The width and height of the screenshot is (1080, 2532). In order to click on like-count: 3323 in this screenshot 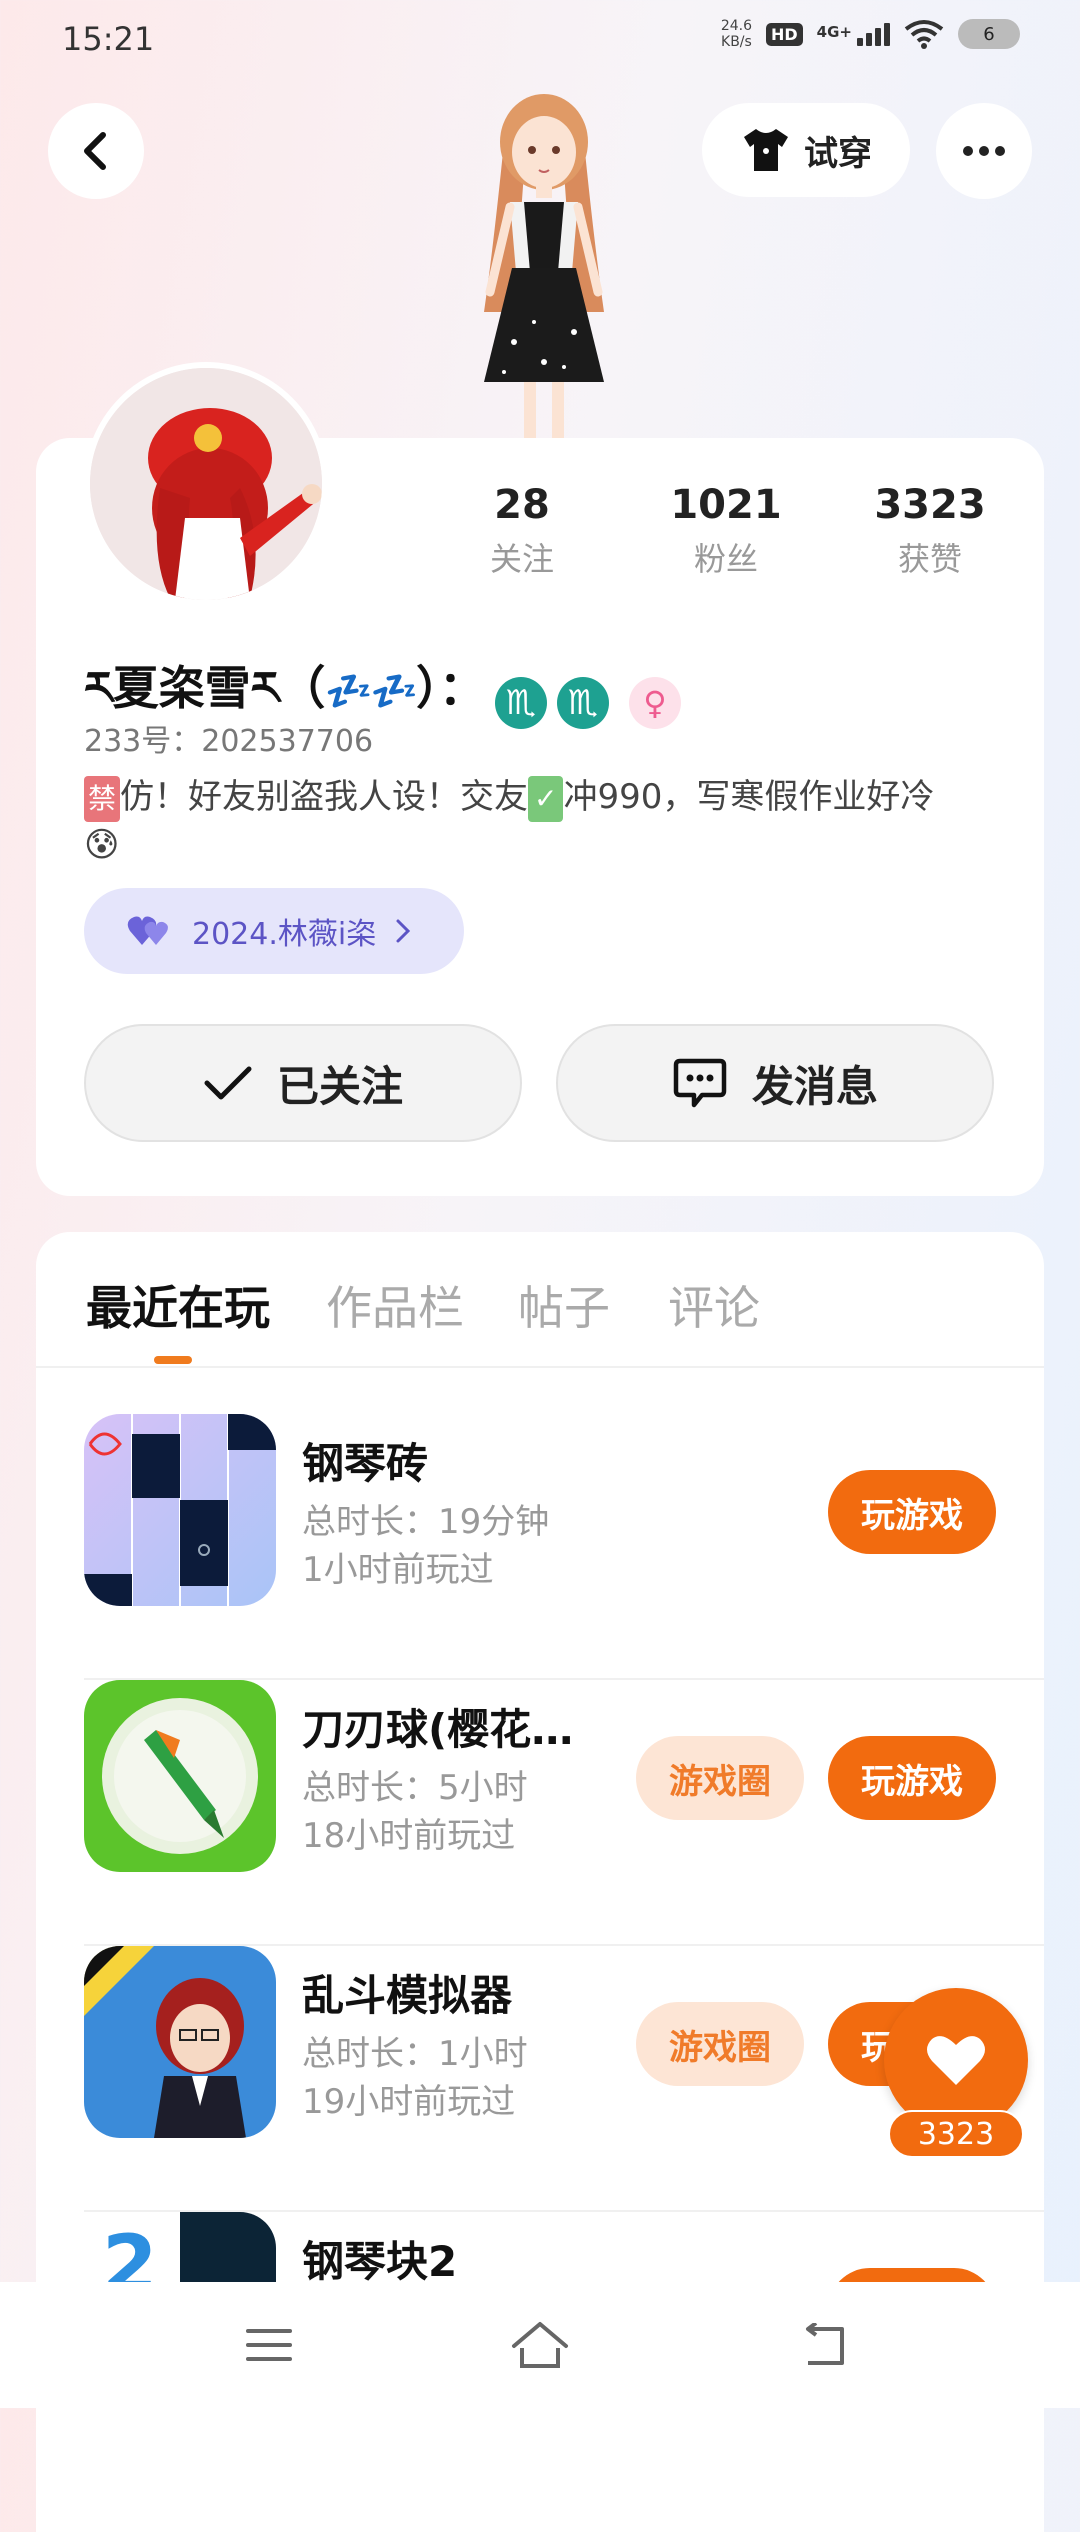, I will do `click(956, 2134)`.